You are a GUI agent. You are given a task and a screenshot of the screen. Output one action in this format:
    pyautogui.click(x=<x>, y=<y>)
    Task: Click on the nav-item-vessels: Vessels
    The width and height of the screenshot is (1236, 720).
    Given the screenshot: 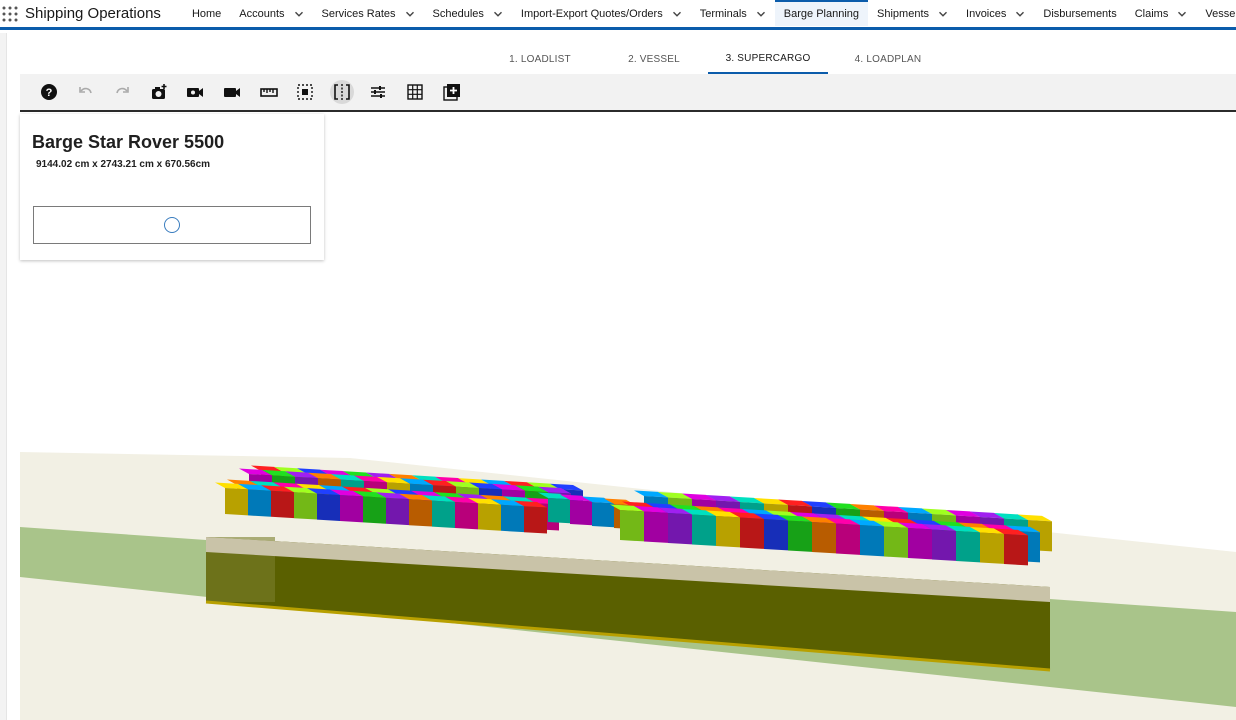 What is the action you would take?
    pyautogui.click(x=1216, y=14)
    